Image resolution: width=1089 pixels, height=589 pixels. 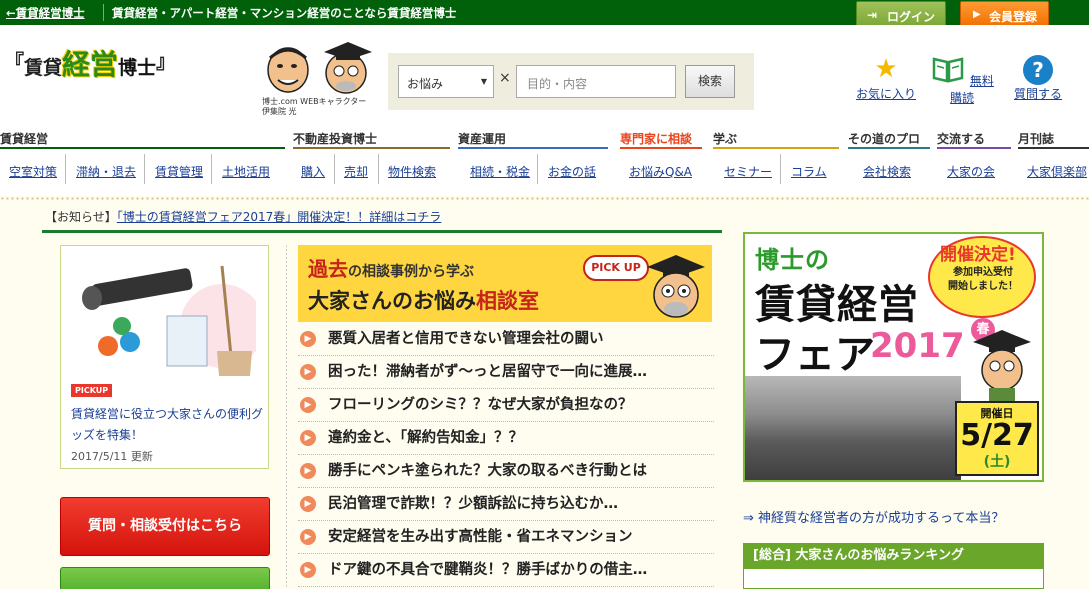 I want to click on category-select: お悩み ▼, so click(x=446, y=81).